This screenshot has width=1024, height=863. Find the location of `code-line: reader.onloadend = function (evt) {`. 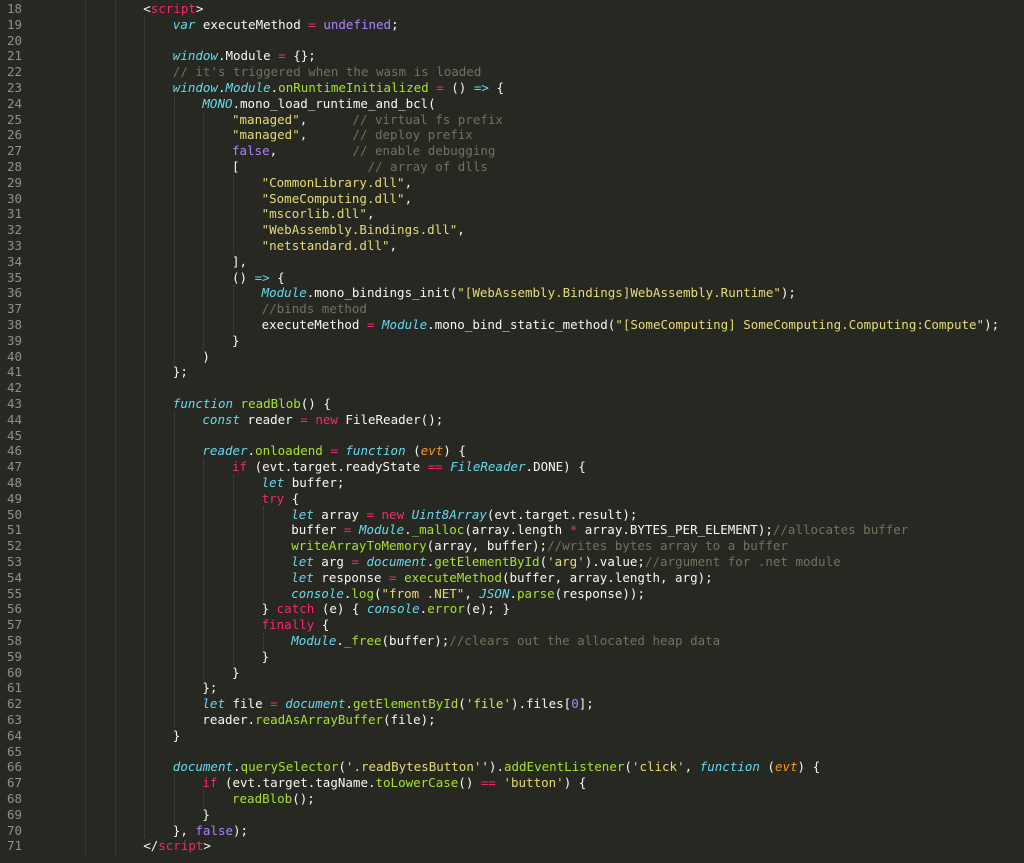

code-line: reader.onloadend = function (evt) { is located at coordinates (543, 451).